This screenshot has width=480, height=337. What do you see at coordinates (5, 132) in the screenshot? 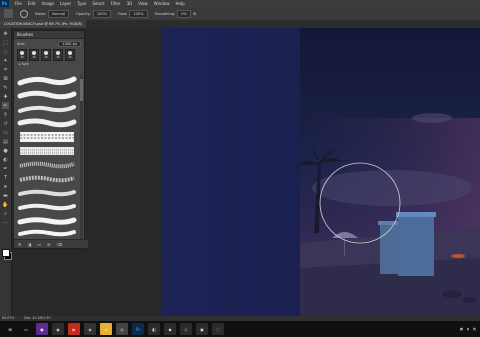
I see `eraser-icon: ▭` at bounding box center [5, 132].